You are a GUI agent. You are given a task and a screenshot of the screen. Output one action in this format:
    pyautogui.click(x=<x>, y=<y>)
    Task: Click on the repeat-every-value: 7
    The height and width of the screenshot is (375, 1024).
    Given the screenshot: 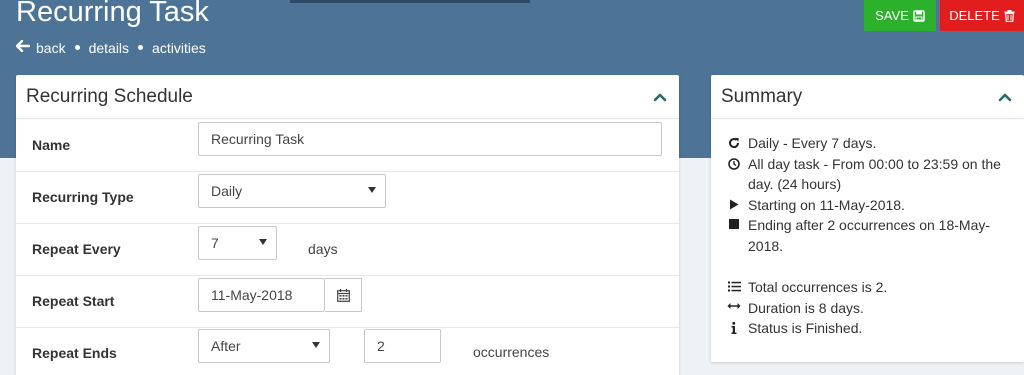 What is the action you would take?
    pyautogui.click(x=215, y=243)
    